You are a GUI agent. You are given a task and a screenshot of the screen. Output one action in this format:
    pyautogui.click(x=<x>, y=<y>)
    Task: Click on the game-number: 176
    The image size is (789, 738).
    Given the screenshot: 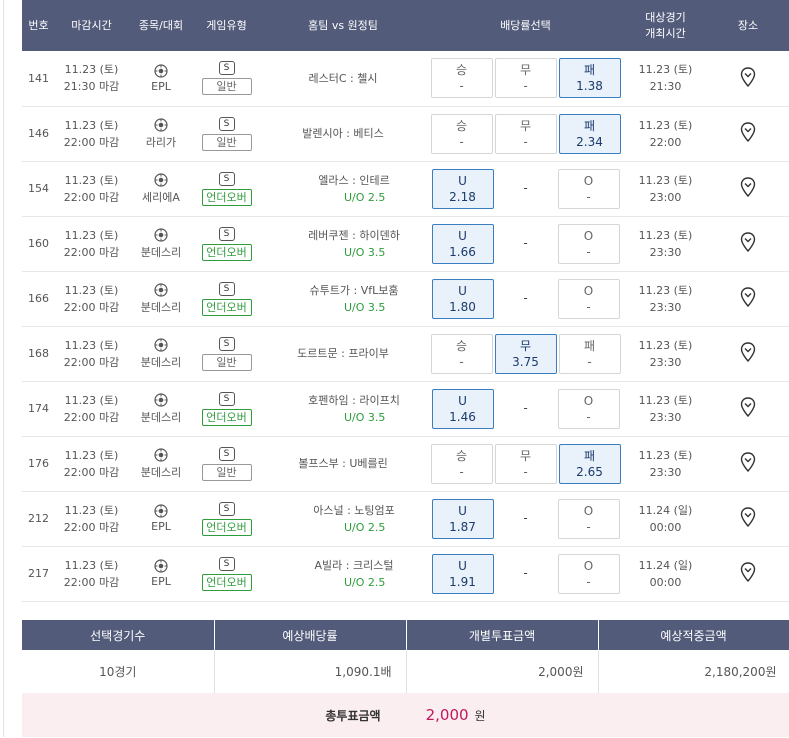 What is the action you would take?
    pyautogui.click(x=38, y=464)
    